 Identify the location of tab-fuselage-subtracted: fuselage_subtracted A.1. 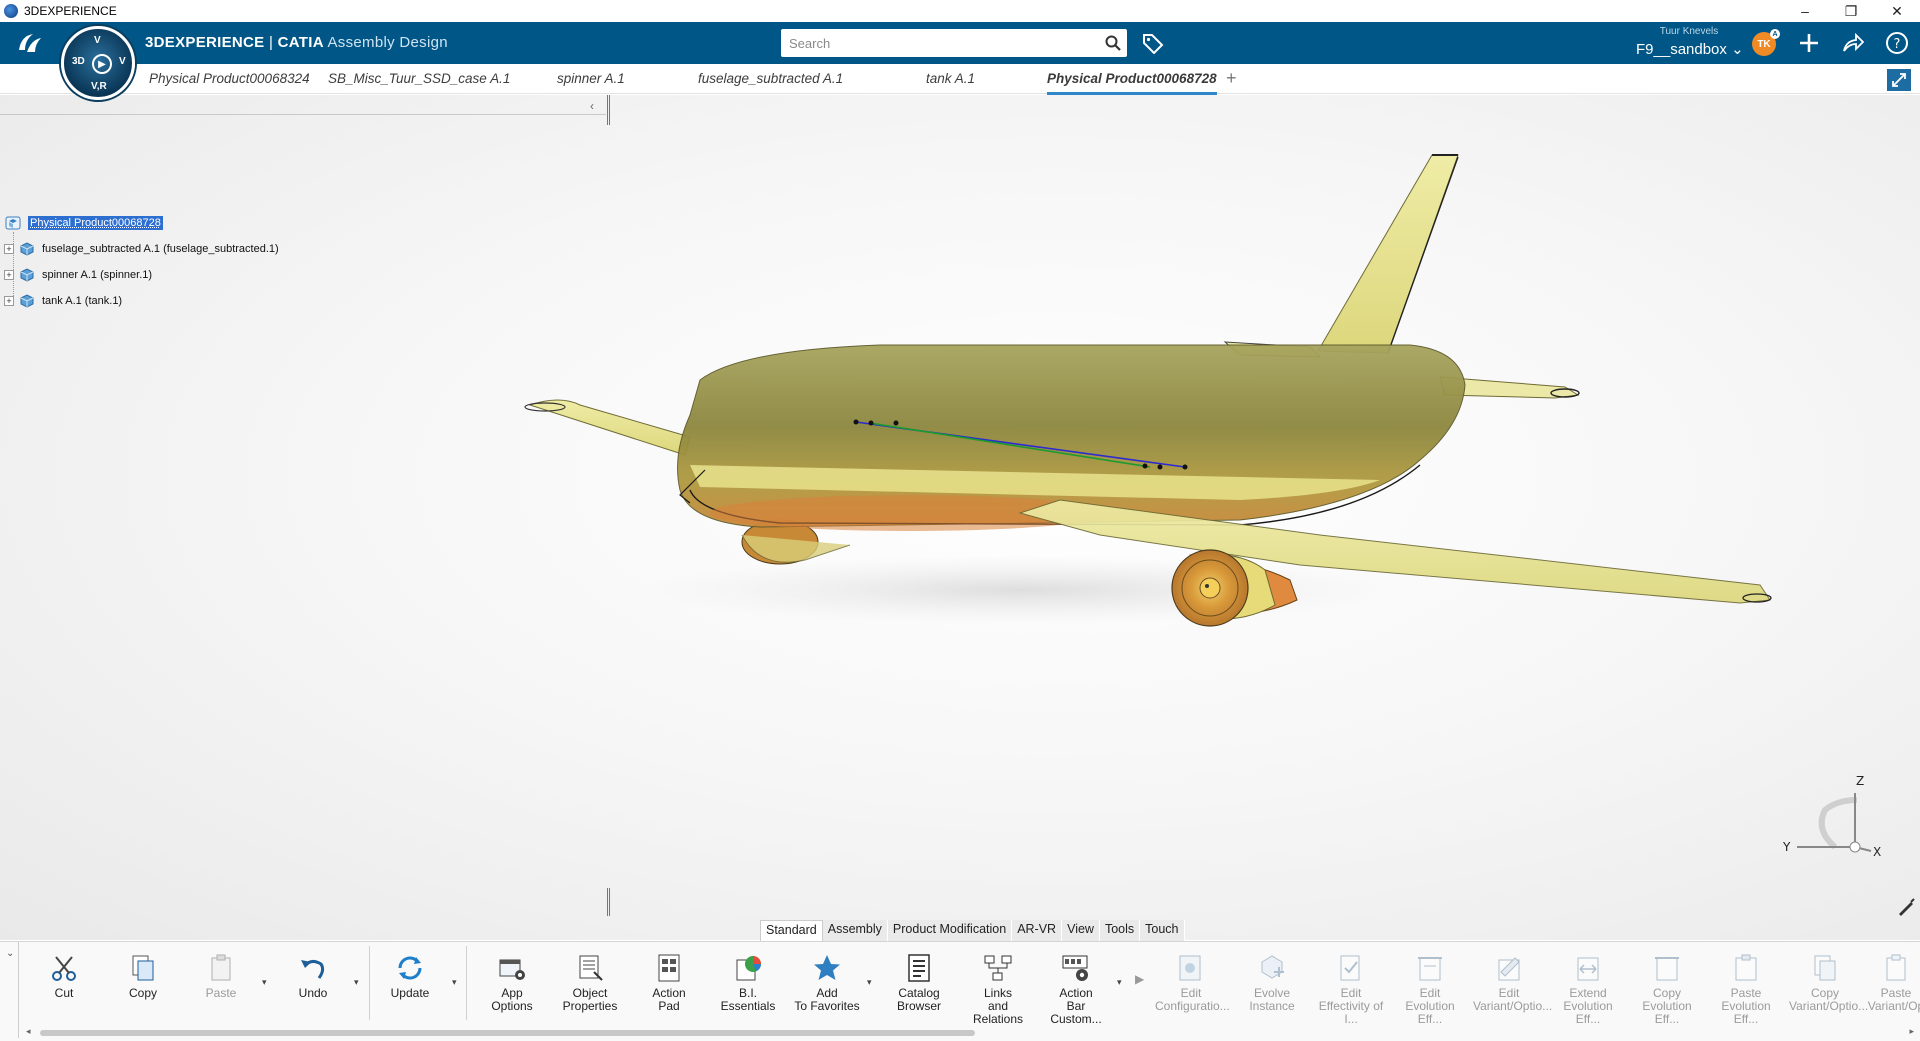
(770, 78).